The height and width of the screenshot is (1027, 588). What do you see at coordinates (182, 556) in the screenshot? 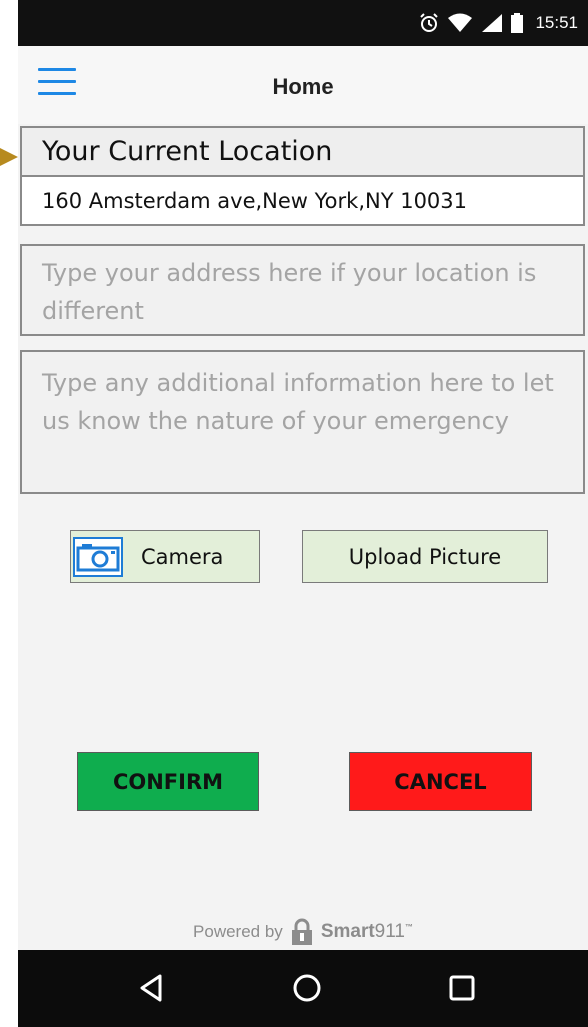
I see `camera-button-label: Camera` at bounding box center [182, 556].